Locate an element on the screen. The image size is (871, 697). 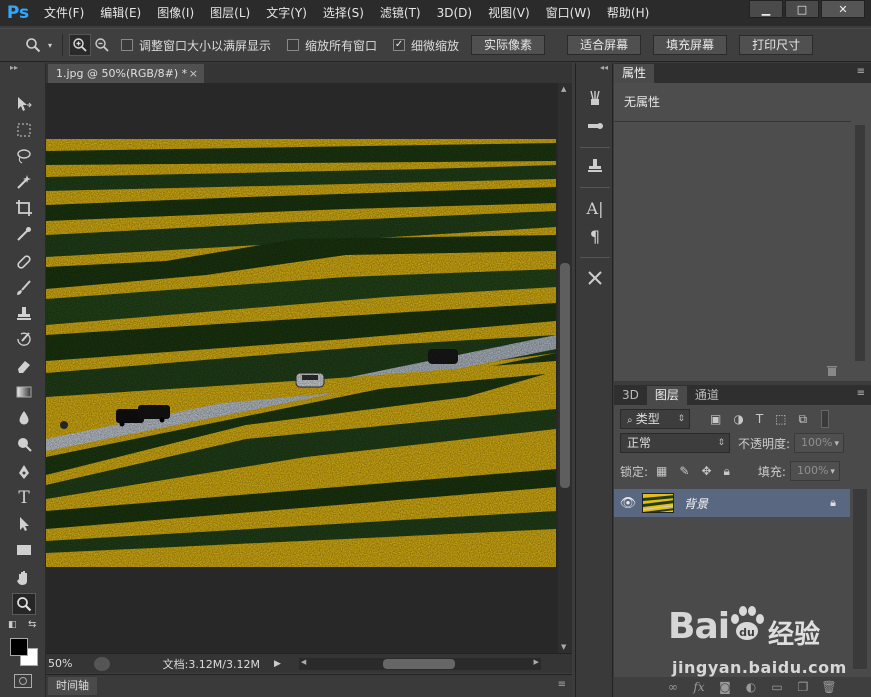
fit-screen-button: 适合屏幕 is located at coordinates (604, 45).